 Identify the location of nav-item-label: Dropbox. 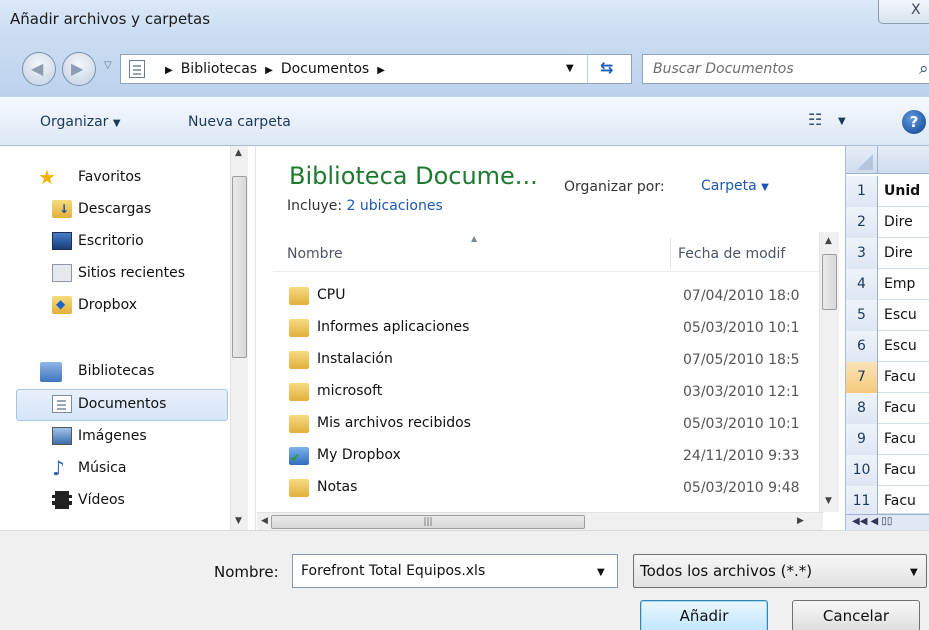
(107, 305).